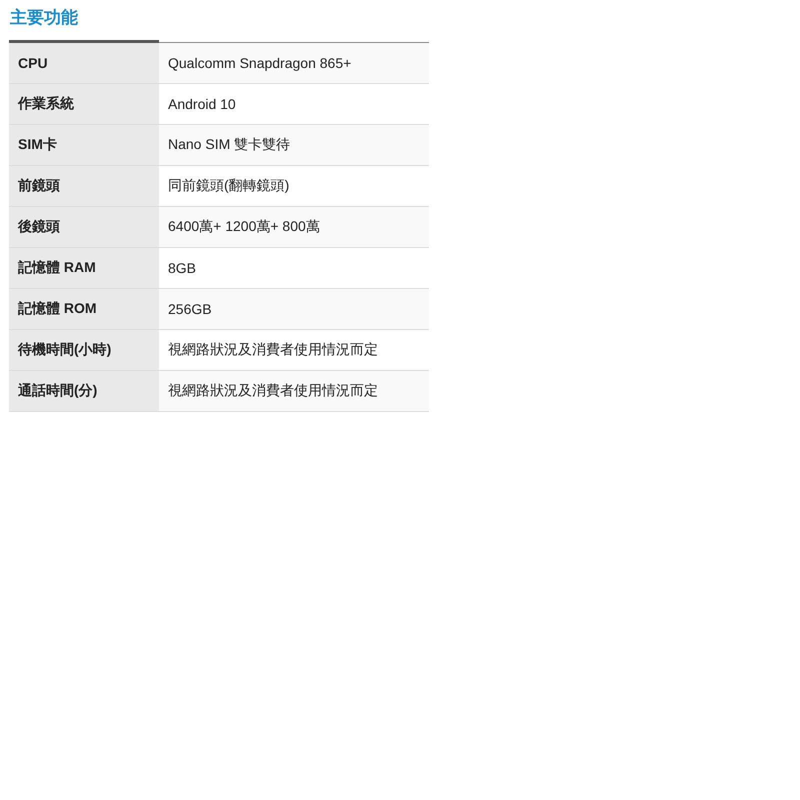  I want to click on spec-label: 後鏡頭, so click(84, 227).